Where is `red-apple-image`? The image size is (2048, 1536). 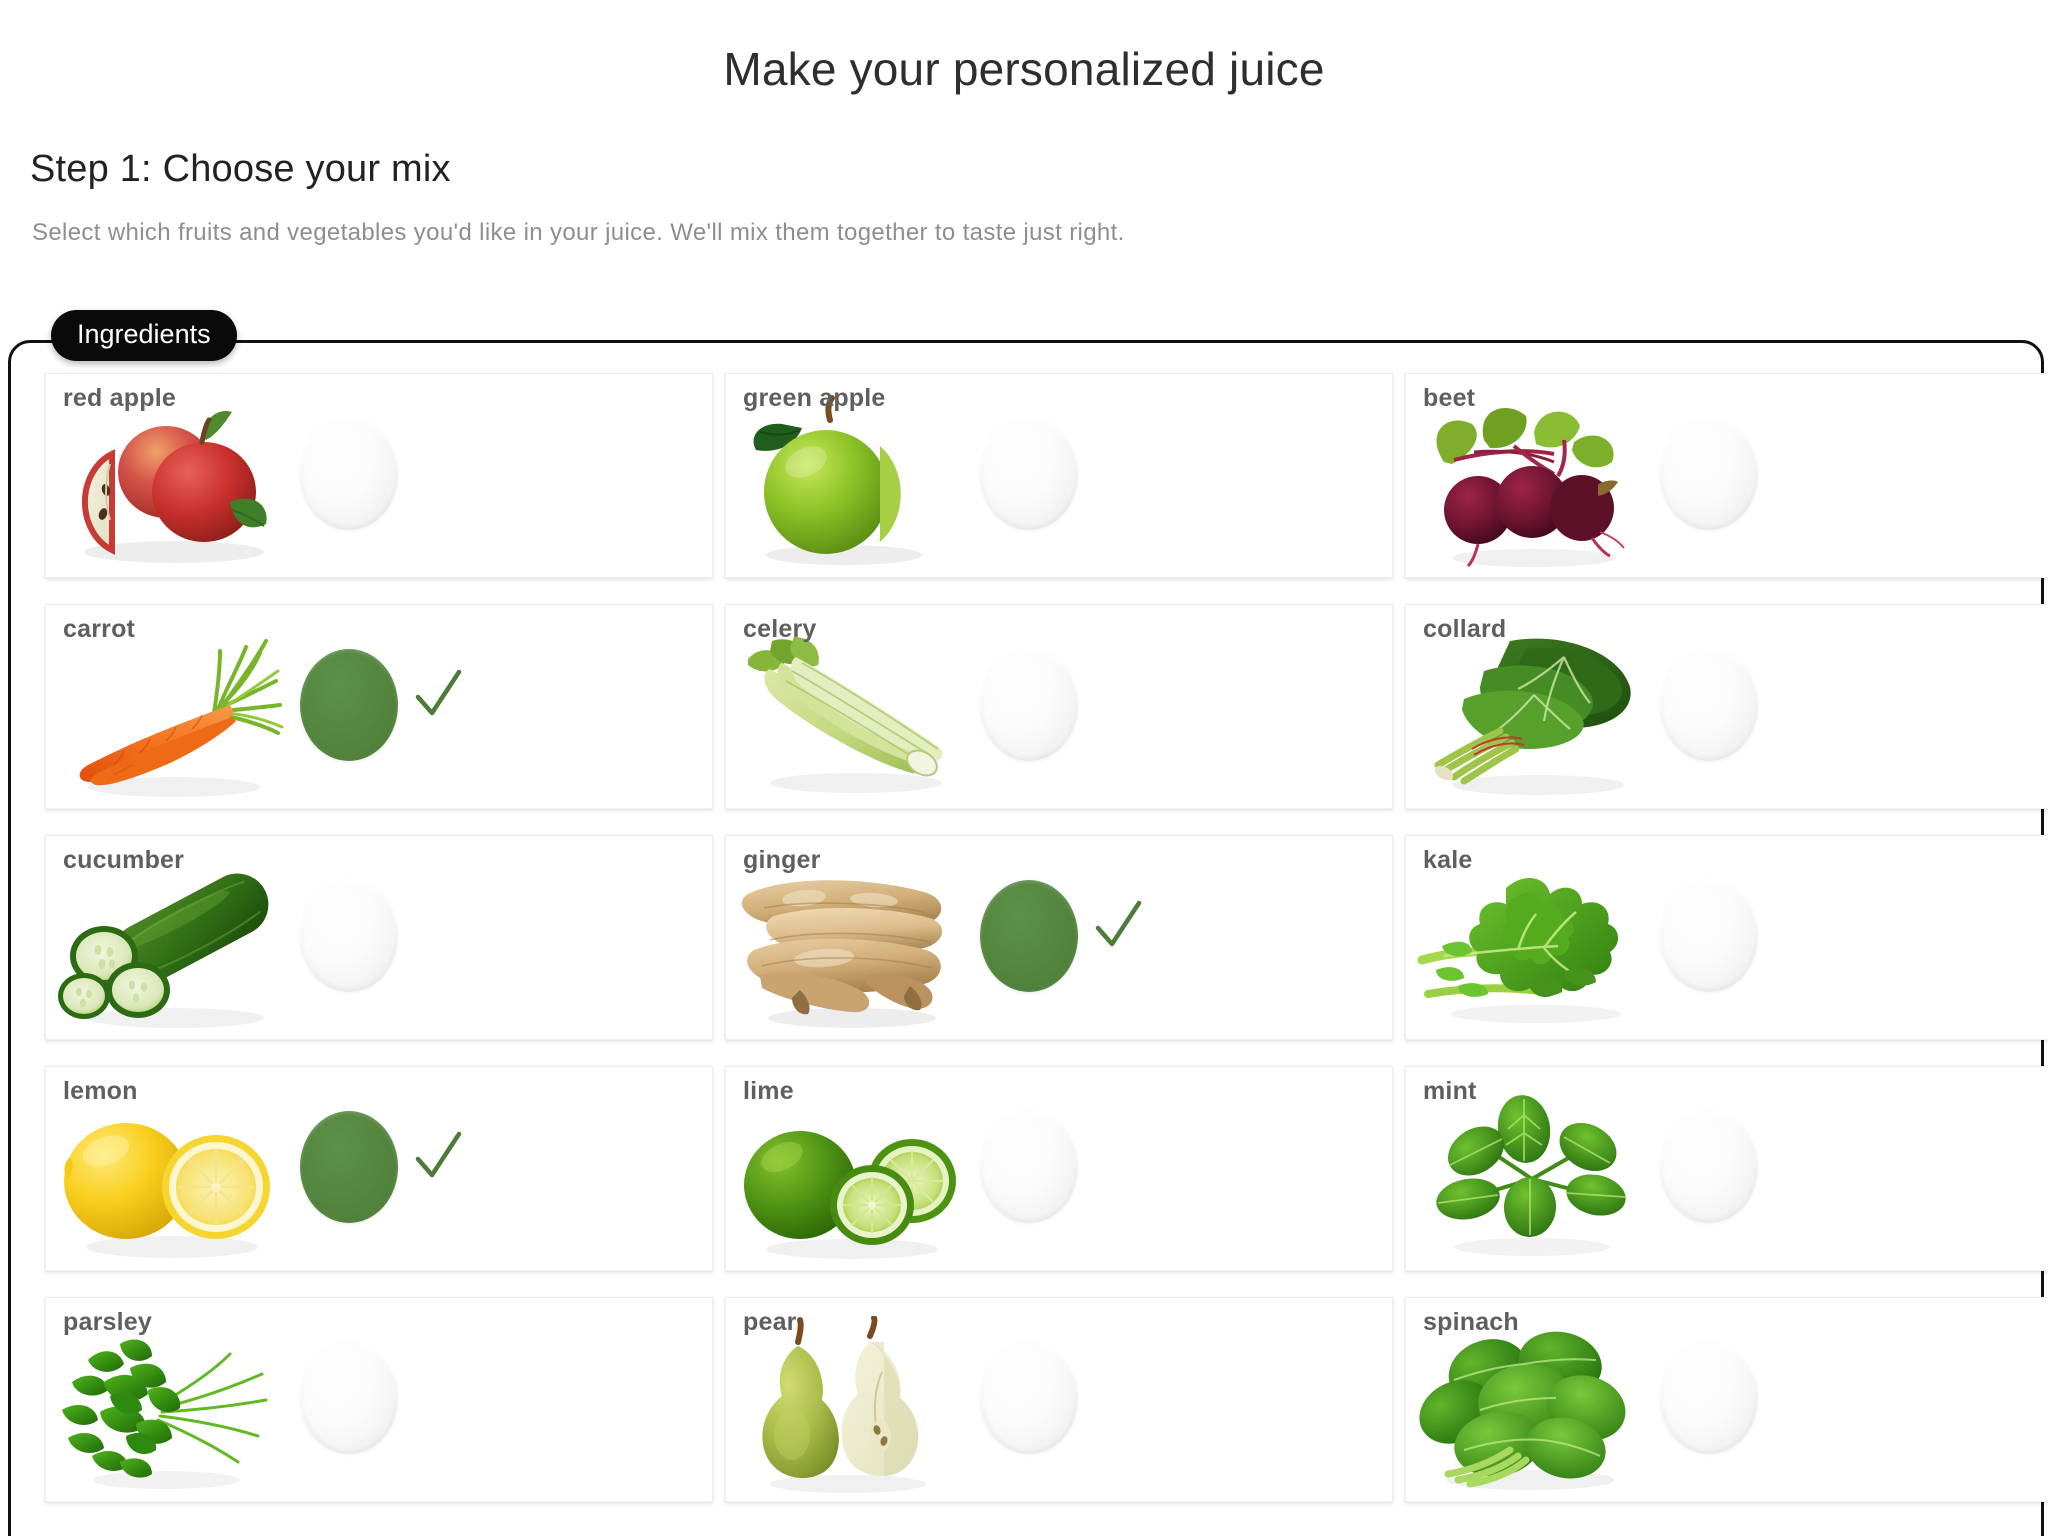 red-apple-image is located at coordinates (171, 482).